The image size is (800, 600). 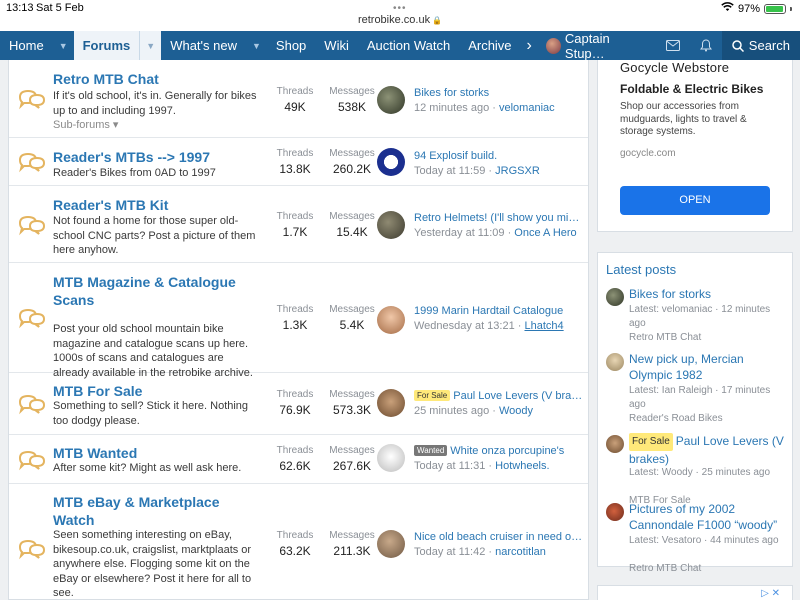 What do you see at coordinates (295, 169) in the screenshot?
I see `stat-threads-value: 13.8K` at bounding box center [295, 169].